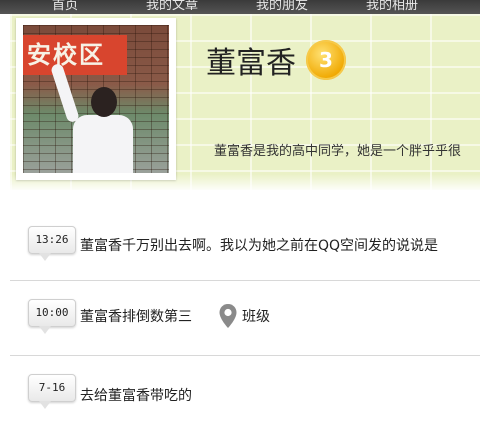 The width and height of the screenshot is (480, 426). I want to click on profile-name: 董富香, so click(251, 63).